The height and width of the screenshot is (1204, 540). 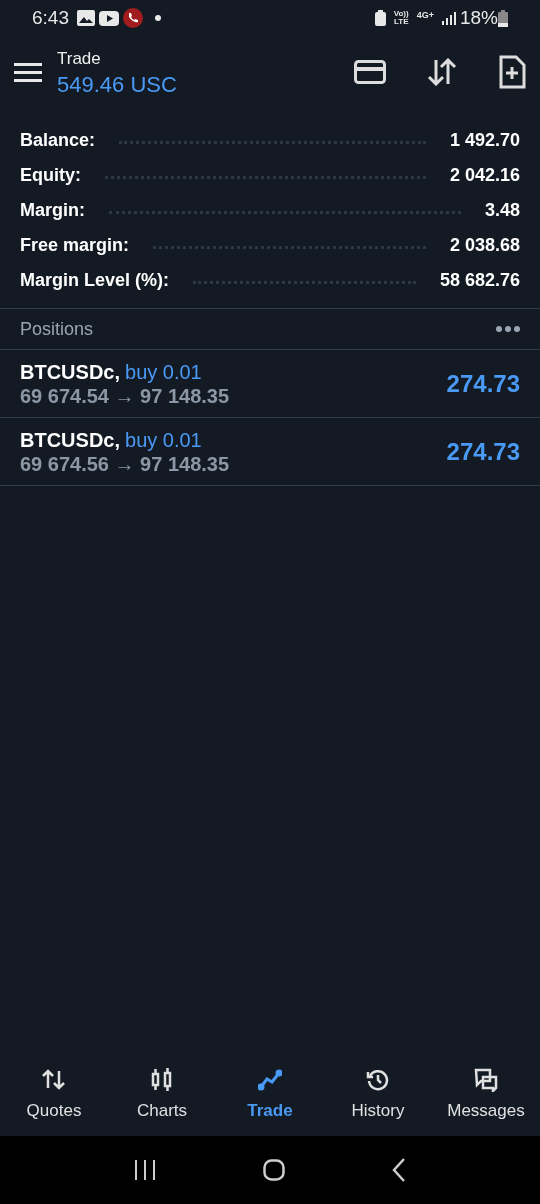 What do you see at coordinates (270, 451) in the screenshot?
I see `position-row: BTCUSDc, buy 0.01 69 674.56 → 97 148.35 274.73` at bounding box center [270, 451].